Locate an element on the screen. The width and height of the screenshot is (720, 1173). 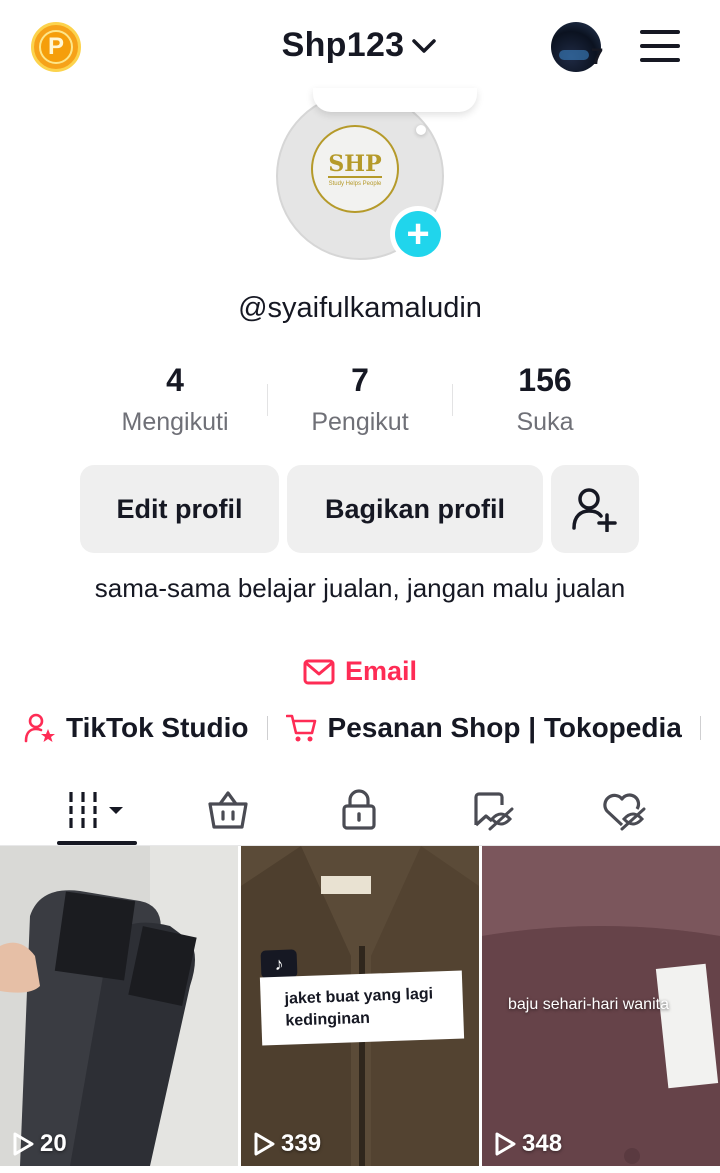
hamburger-icon is located at coordinates (660, 32).